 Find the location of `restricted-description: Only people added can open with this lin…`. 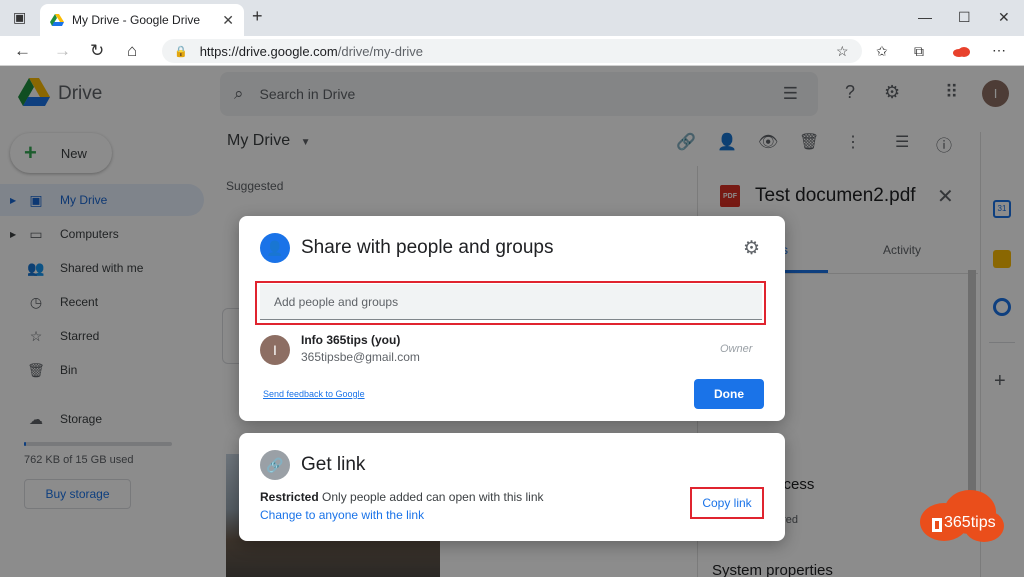

restricted-description: Only people added can open with this lin… is located at coordinates (433, 497).